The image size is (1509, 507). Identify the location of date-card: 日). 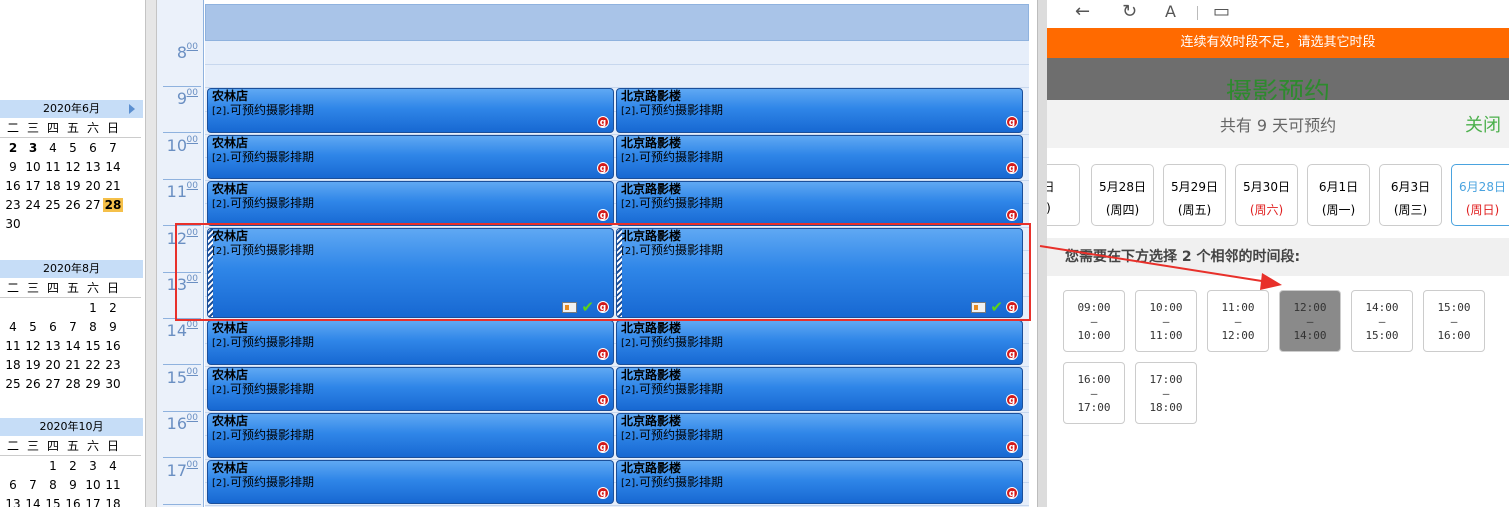
(1063, 195).